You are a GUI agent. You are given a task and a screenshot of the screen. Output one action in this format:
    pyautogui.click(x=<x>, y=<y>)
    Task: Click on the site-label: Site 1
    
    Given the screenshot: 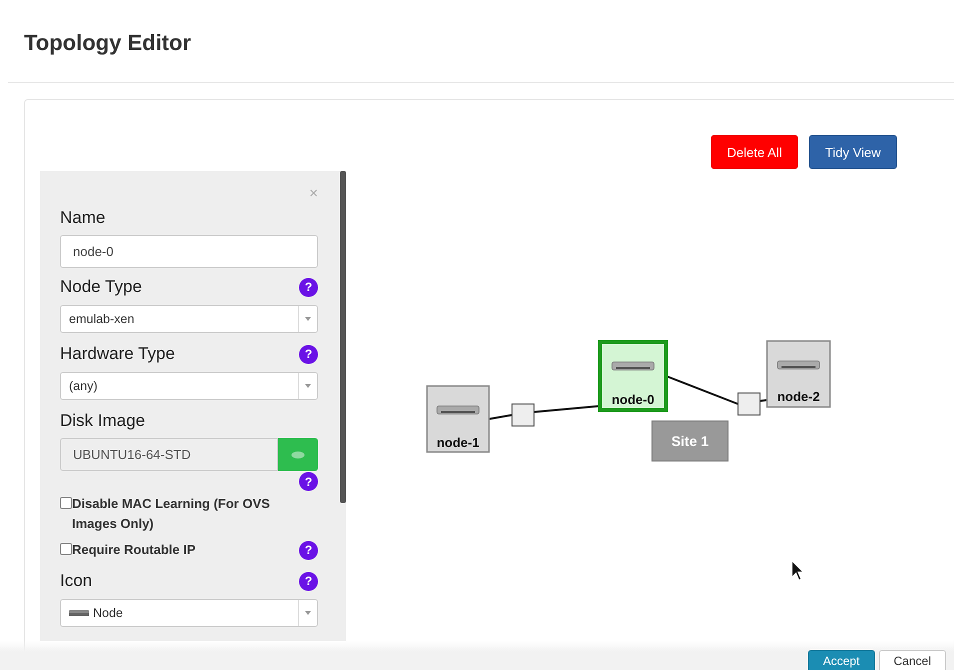 What is the action you would take?
    pyautogui.click(x=690, y=441)
    